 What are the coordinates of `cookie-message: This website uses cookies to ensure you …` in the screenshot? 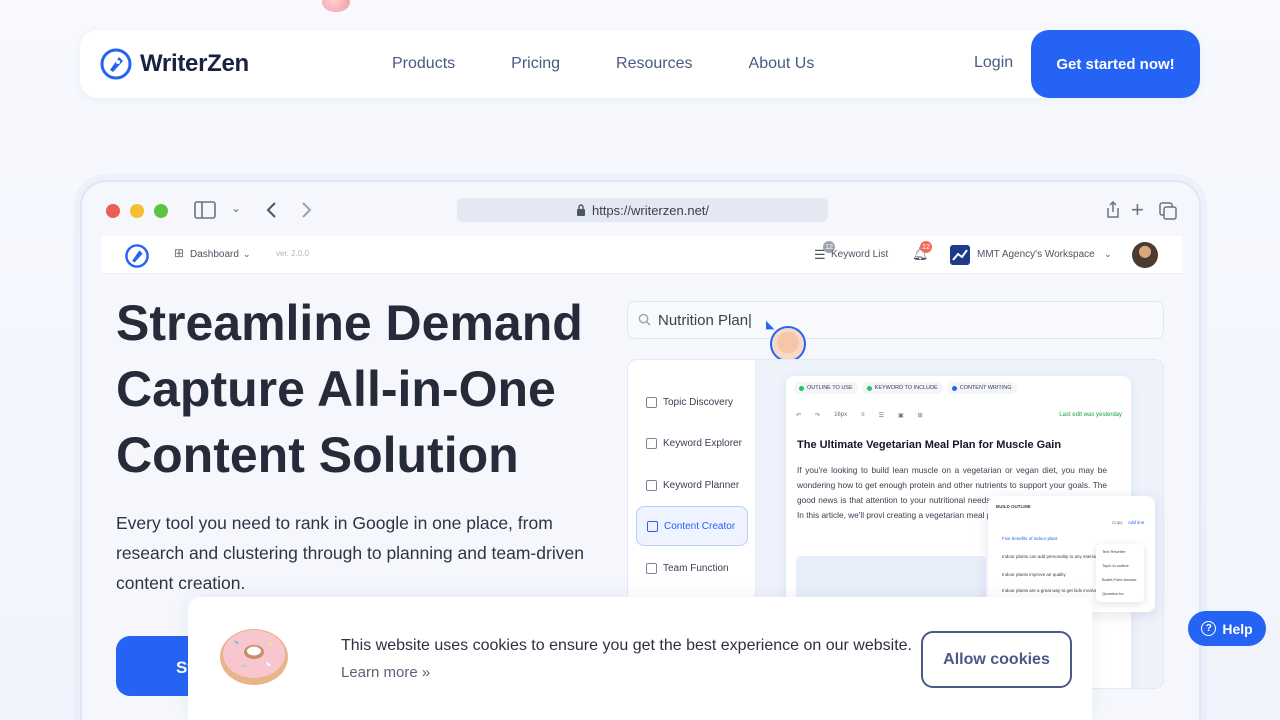 It's located at (626, 645).